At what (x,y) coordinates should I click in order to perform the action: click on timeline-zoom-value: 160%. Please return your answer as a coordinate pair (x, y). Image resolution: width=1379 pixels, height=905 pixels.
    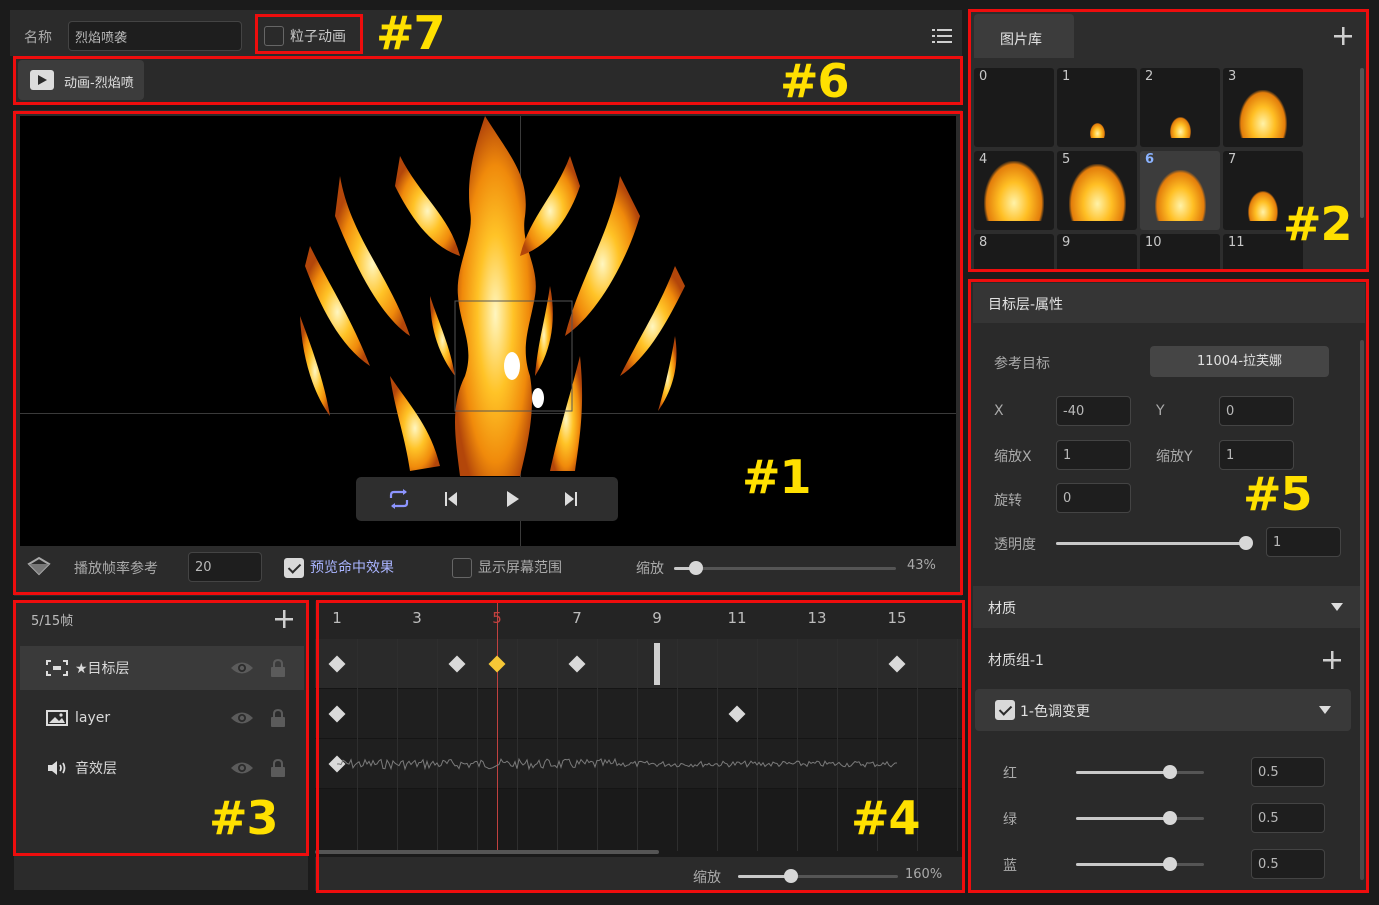
    Looking at the image, I should click on (924, 874).